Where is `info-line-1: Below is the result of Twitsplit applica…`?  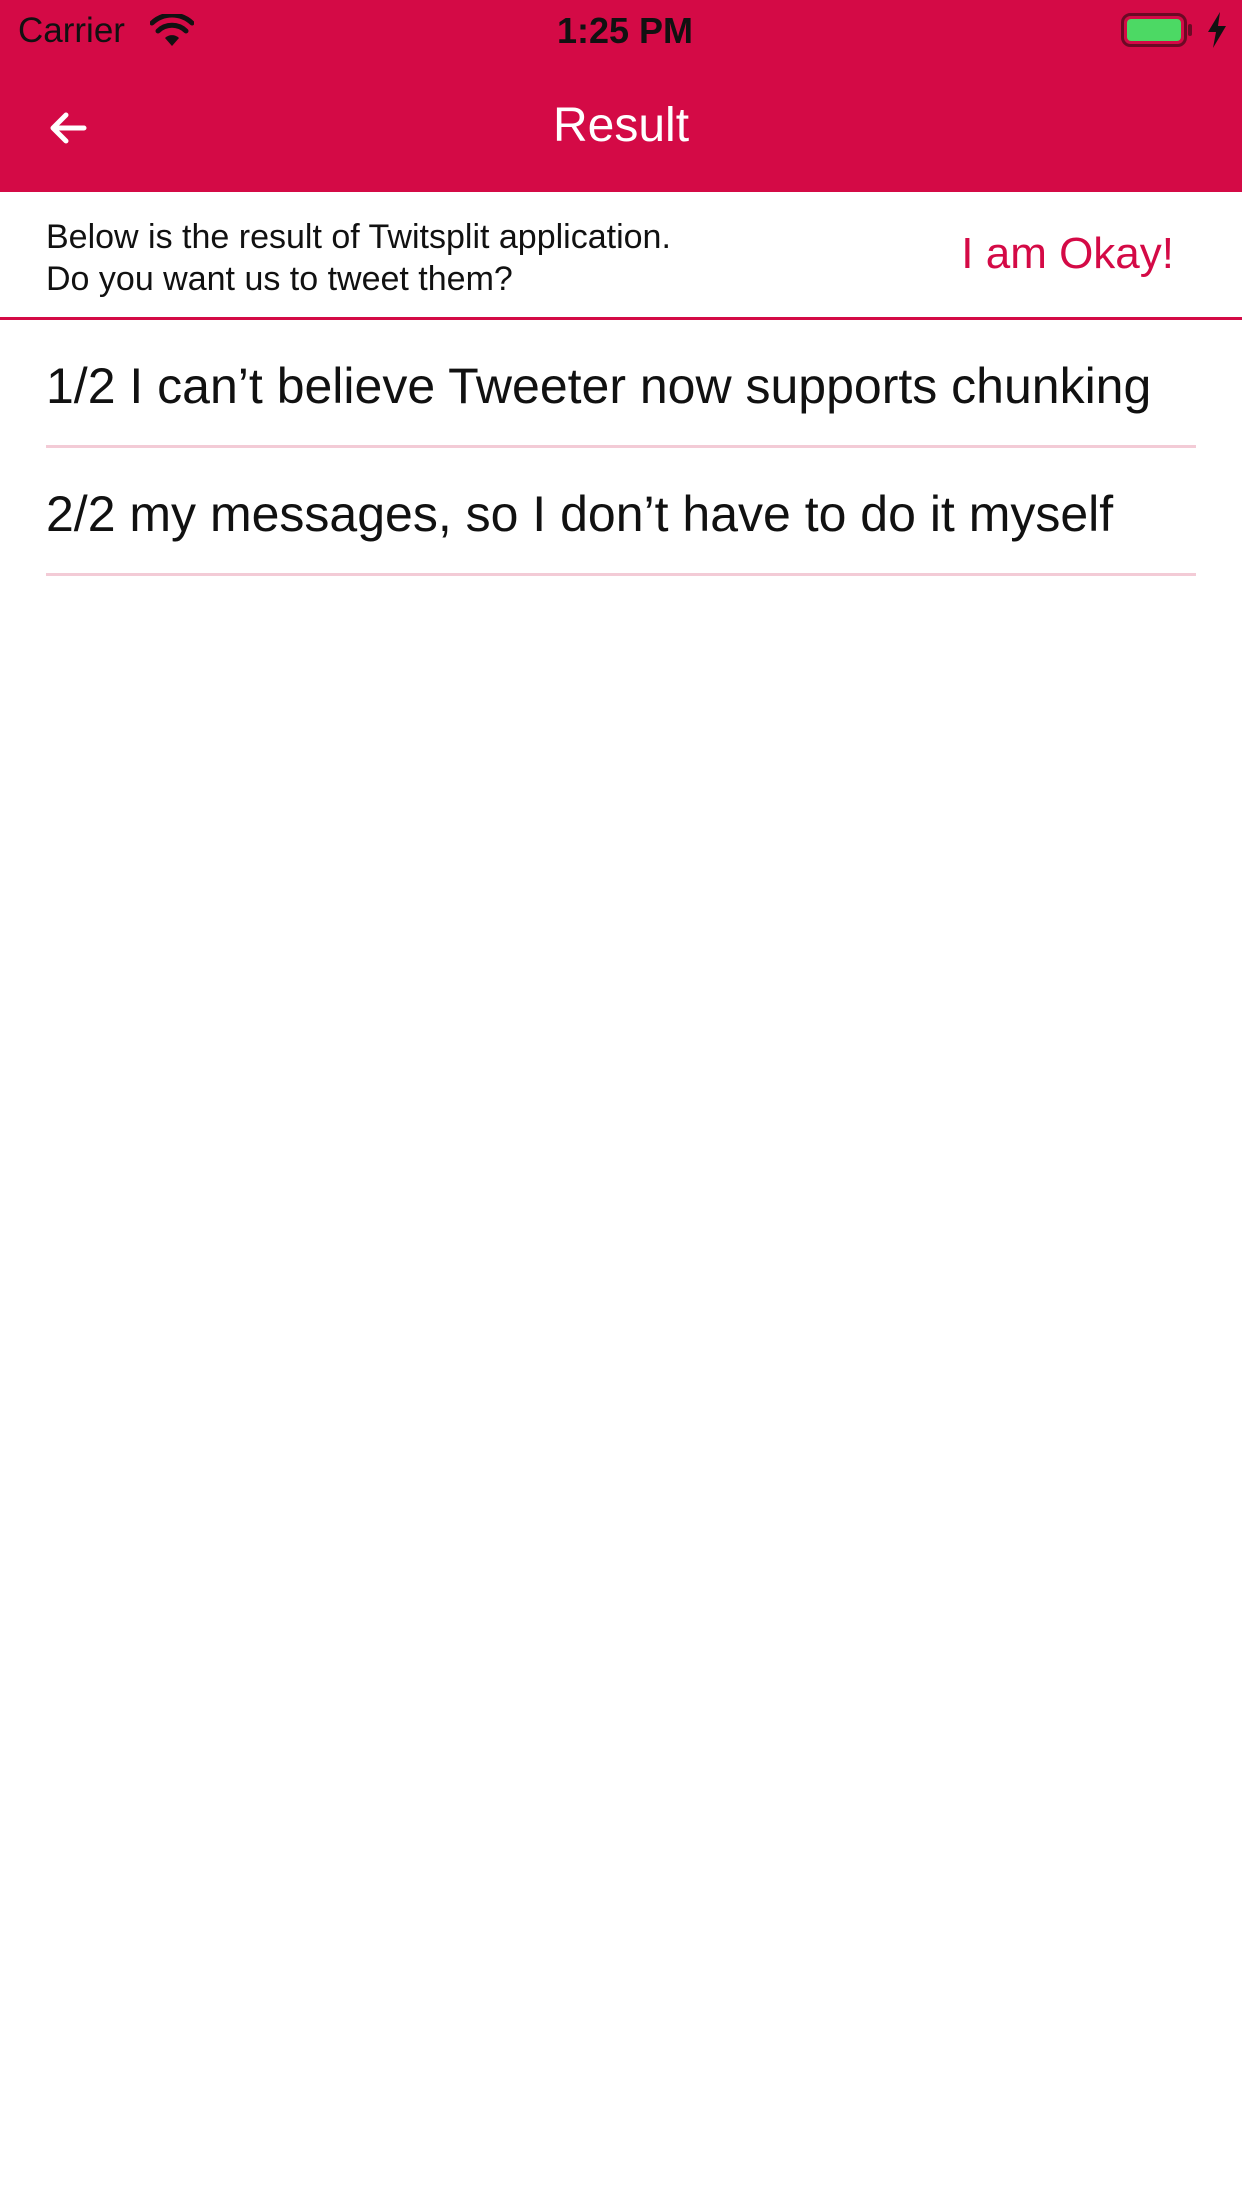 info-line-1: Below is the result of Twitsplit applica… is located at coordinates (358, 237).